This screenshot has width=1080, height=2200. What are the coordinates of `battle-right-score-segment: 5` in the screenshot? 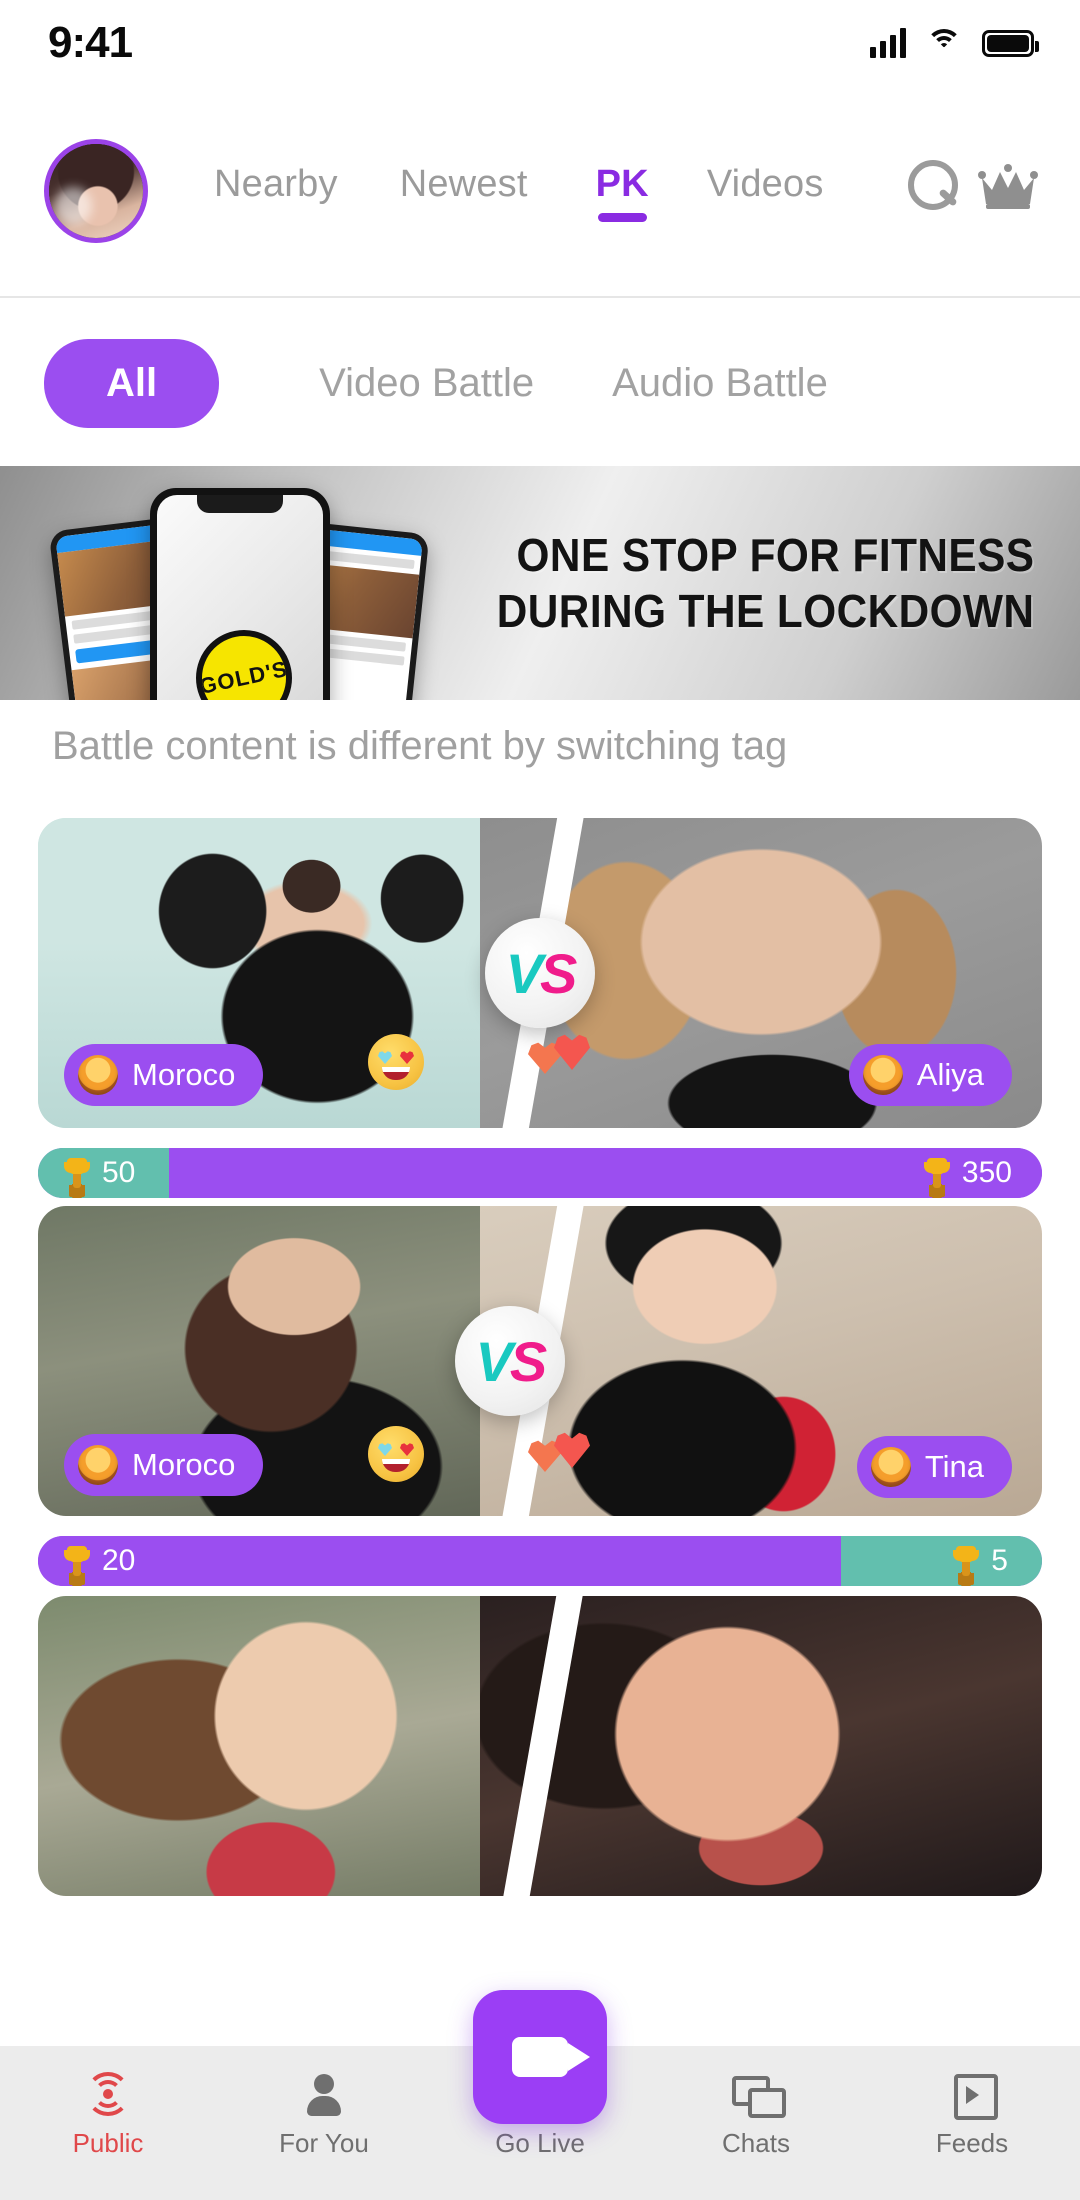 It's located at (941, 1561).